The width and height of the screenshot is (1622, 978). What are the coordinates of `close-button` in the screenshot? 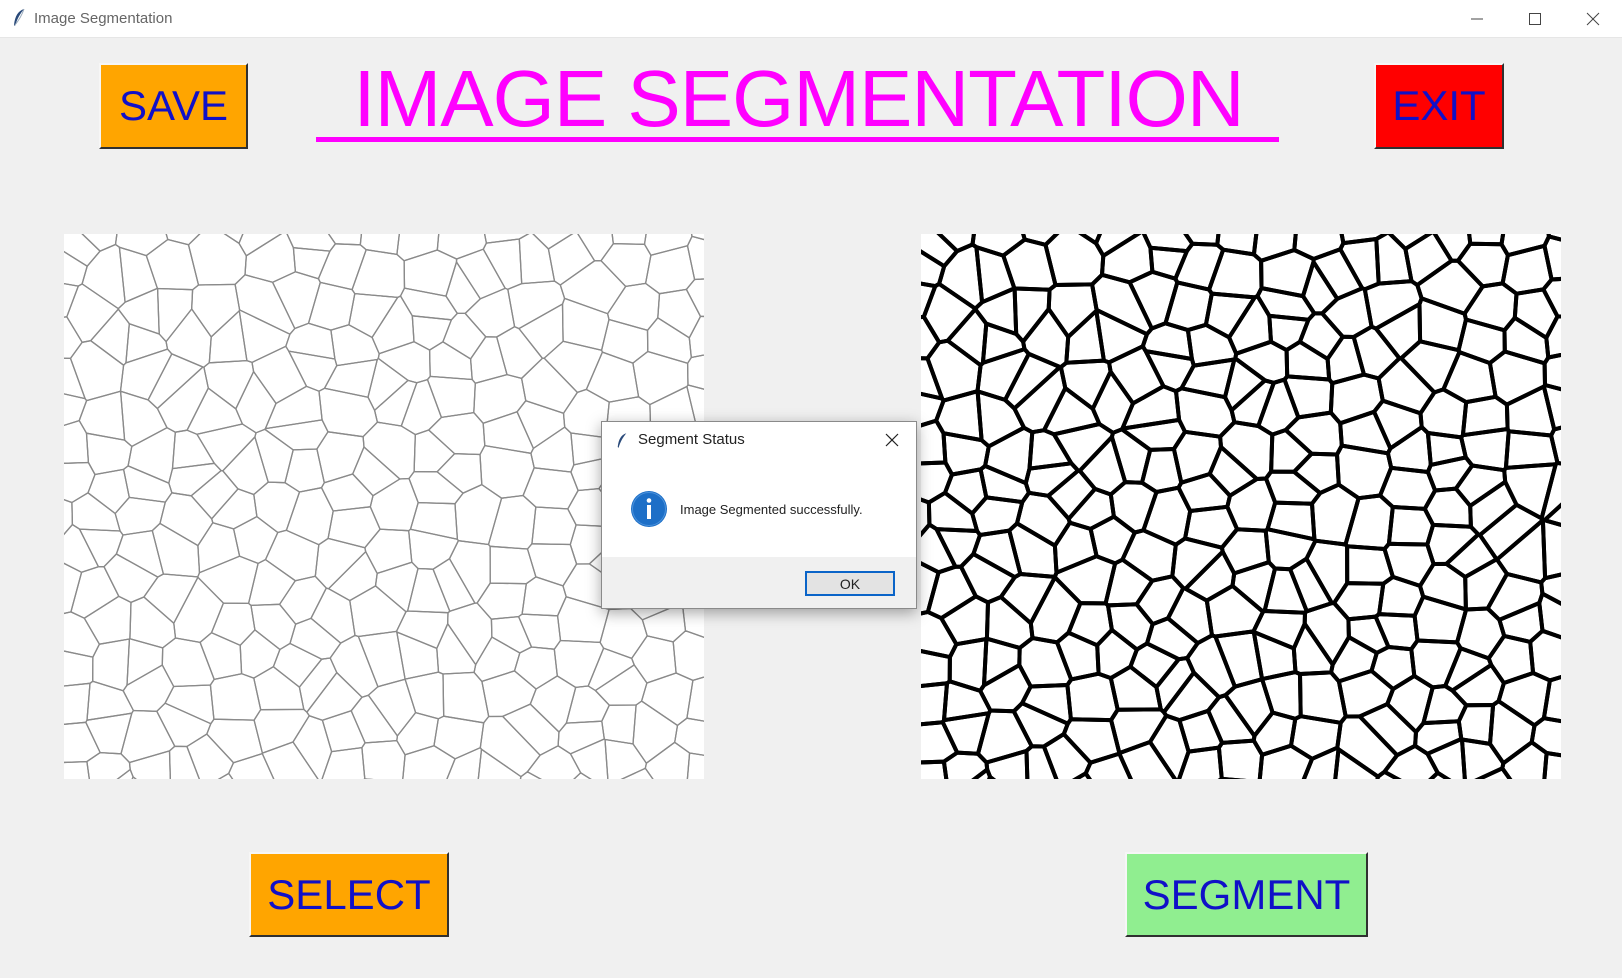 It's located at (1593, 18).